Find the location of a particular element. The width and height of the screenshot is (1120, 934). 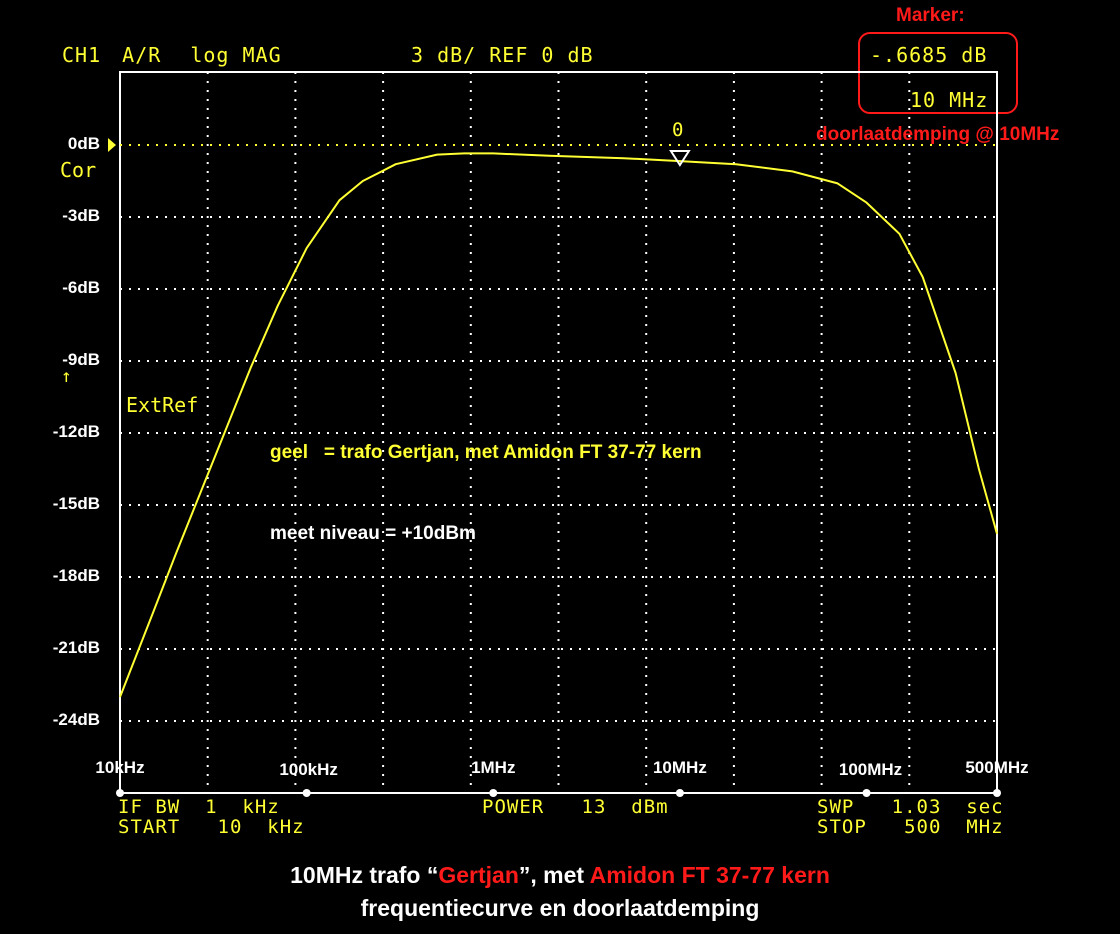

x-tick-label: 100MHz is located at coordinates (870, 769).